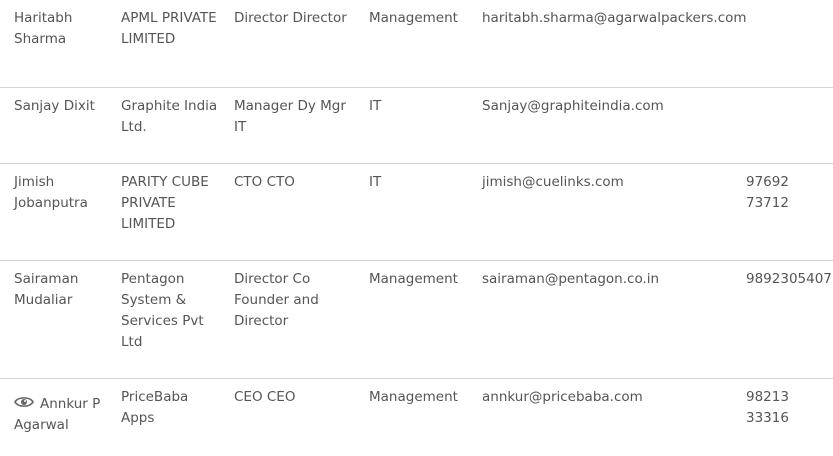 This screenshot has width=833, height=456. I want to click on contact-name-cell: Annkur P Agarwal, so click(60, 415).